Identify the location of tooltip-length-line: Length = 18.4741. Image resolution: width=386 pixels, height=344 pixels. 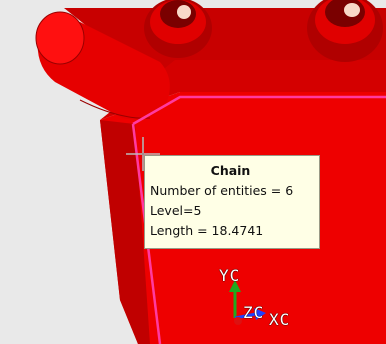
(207, 230).